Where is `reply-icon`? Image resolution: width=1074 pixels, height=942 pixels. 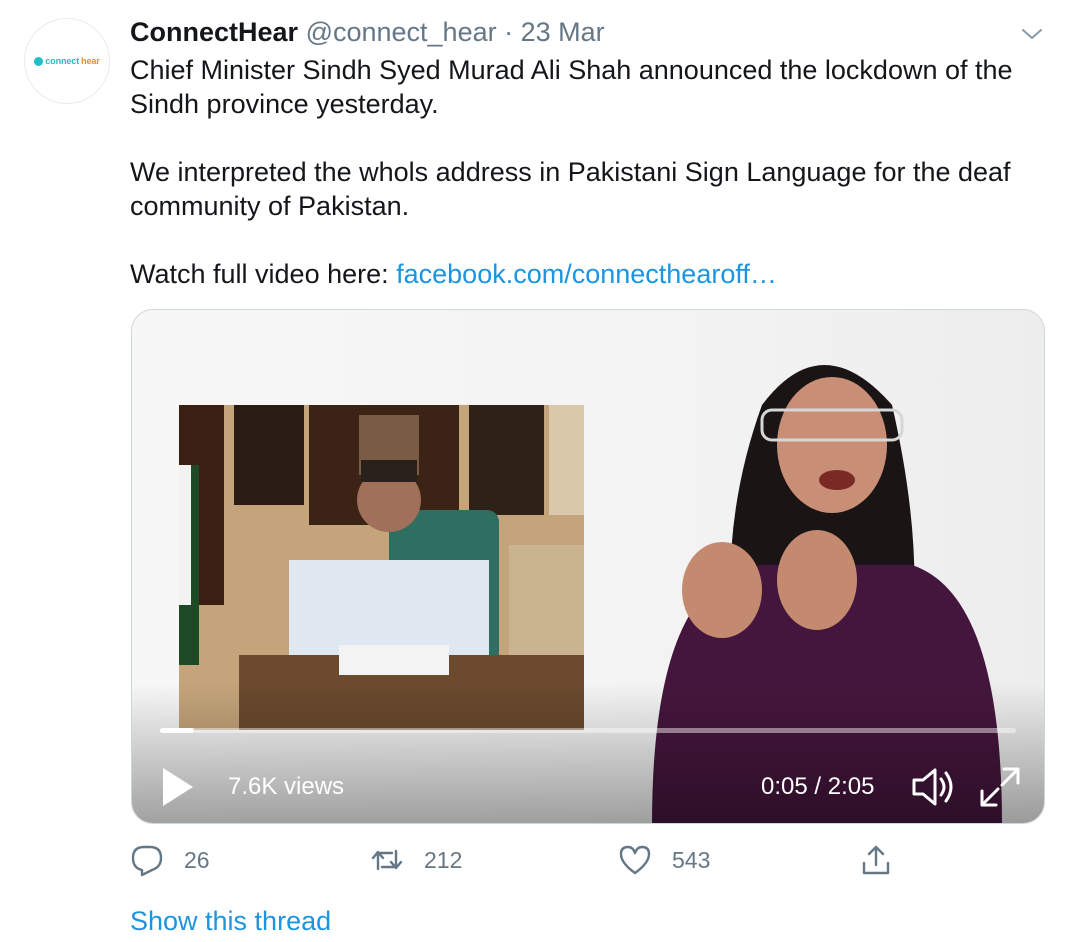 reply-icon is located at coordinates (147, 861).